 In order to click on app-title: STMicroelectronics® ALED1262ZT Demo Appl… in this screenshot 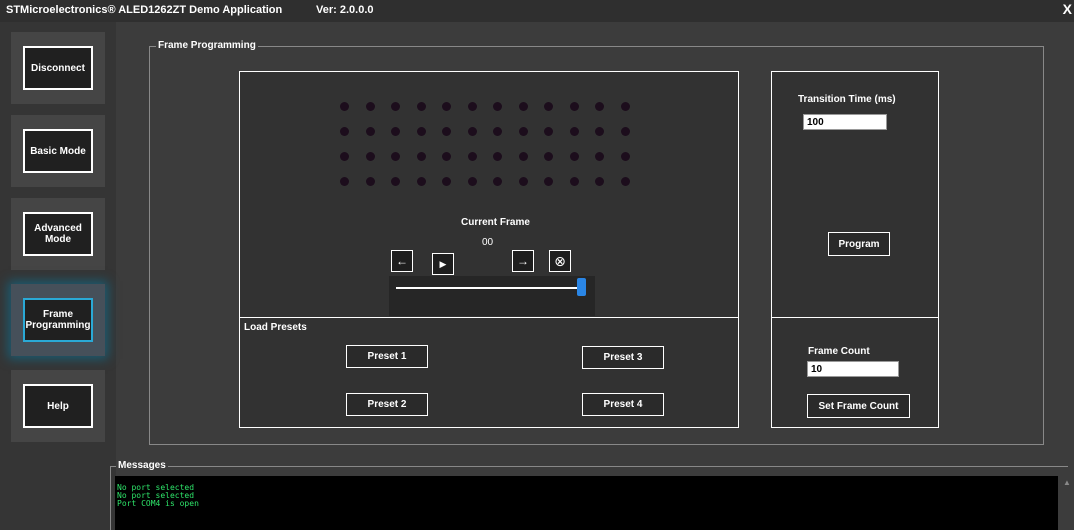, I will do `click(144, 10)`.